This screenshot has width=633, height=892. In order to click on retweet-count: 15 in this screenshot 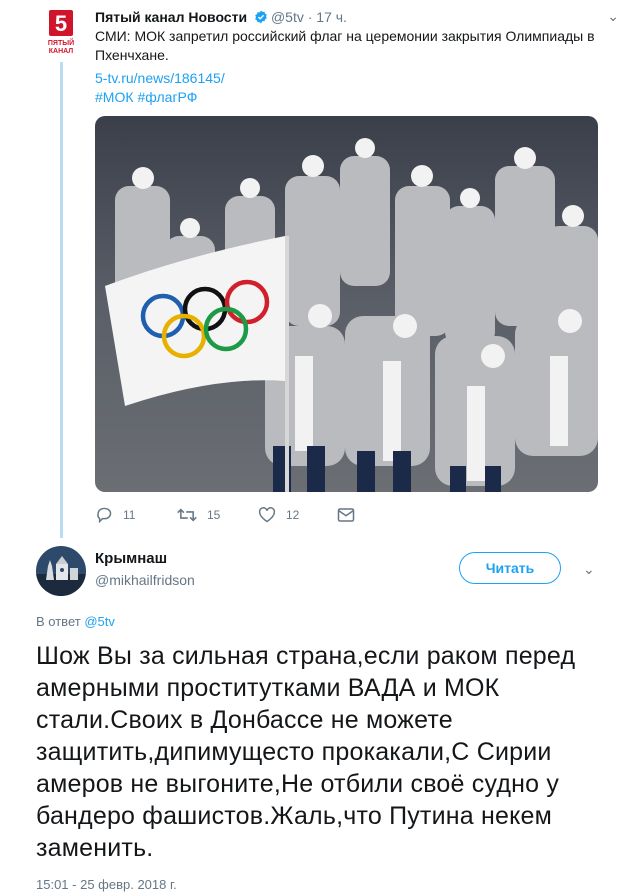, I will do `click(214, 515)`.